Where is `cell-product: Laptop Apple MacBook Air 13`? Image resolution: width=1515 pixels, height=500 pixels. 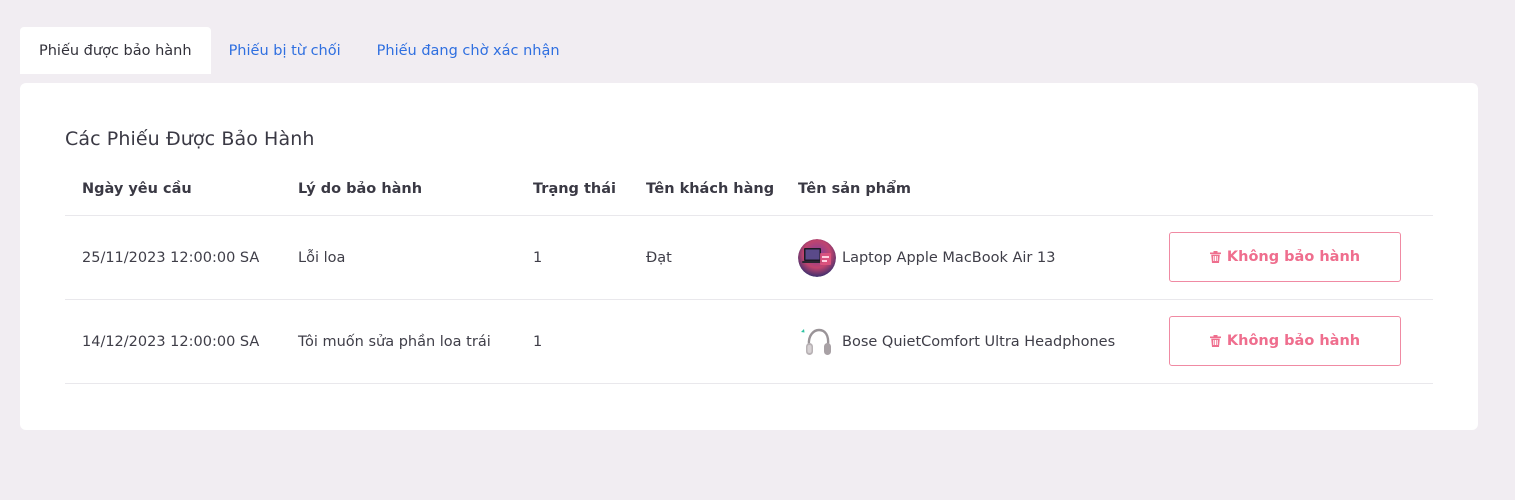 cell-product: Laptop Apple MacBook Air 13 is located at coordinates (926, 258).